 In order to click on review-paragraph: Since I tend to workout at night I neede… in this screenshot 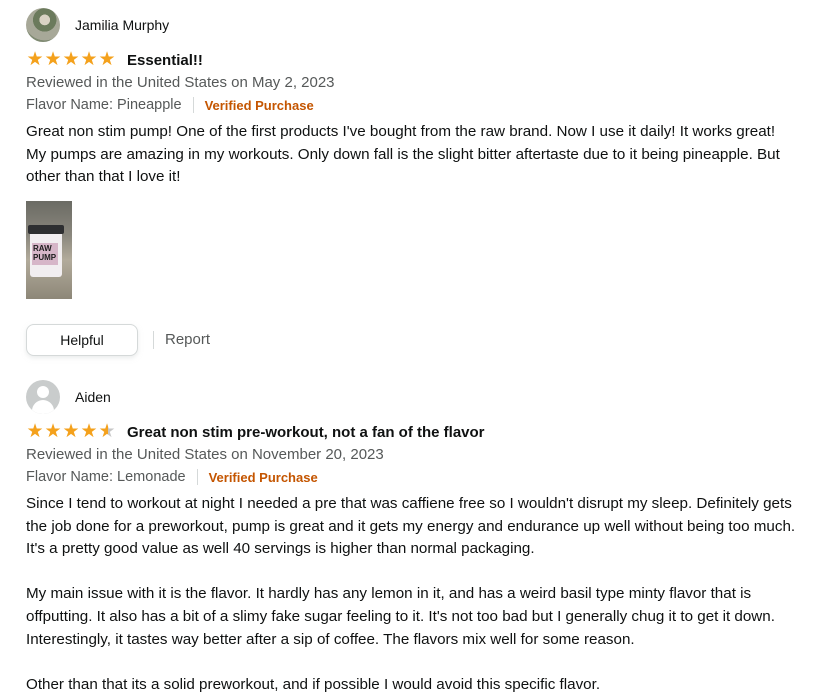, I will do `click(411, 526)`.